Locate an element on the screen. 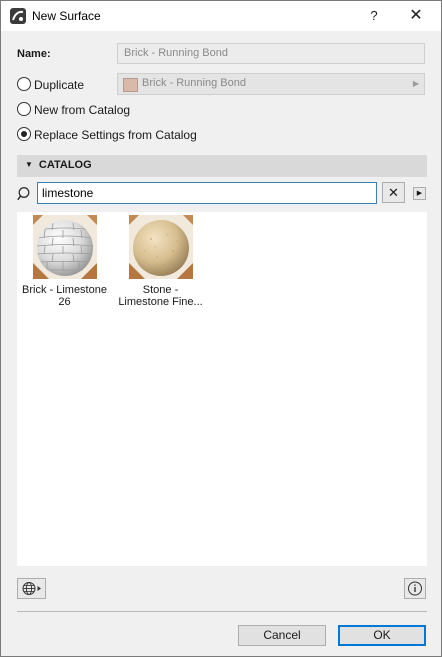 This screenshot has width=442, height=657. catalog-item-brick-limestone: Brick - Limestone 26 is located at coordinates (64, 260).